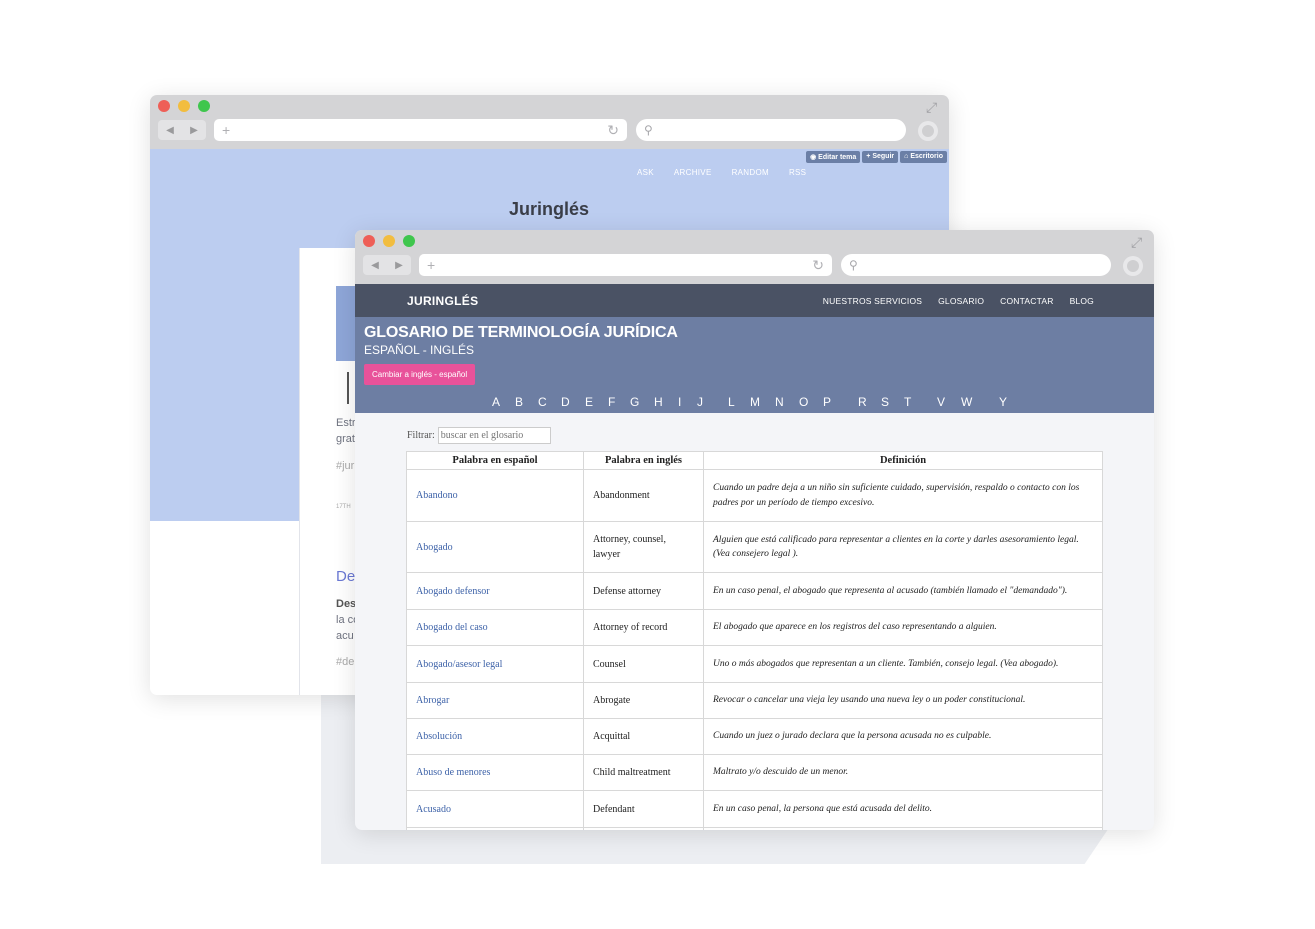 The height and width of the screenshot is (929, 1315). I want to click on spanish-term-link: Absolución, so click(495, 736).